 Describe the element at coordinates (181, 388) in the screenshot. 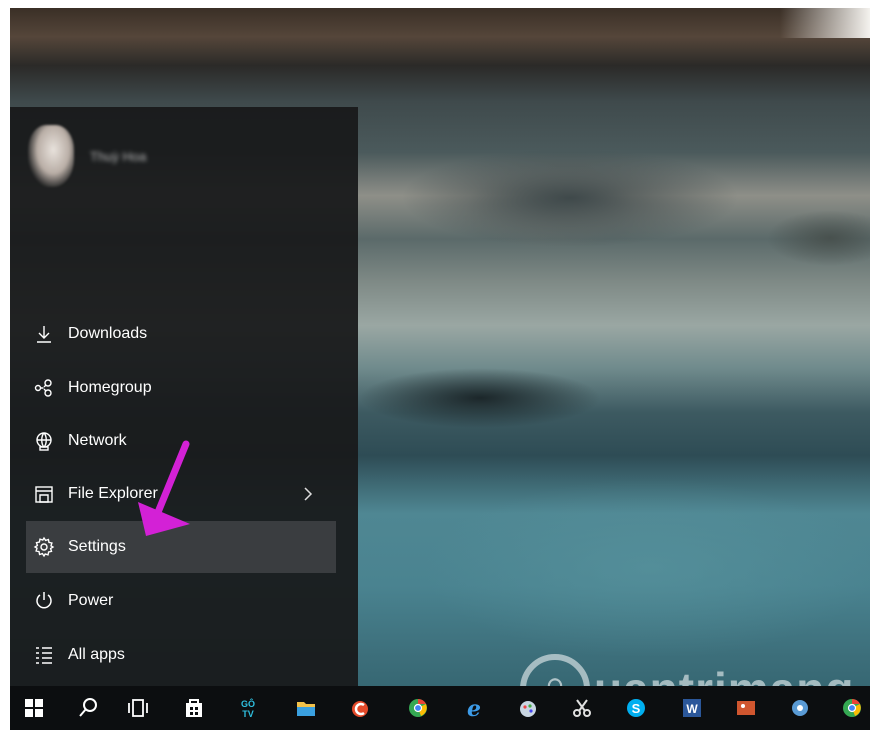

I see `menu-item-homegroup: Homegroup` at that location.